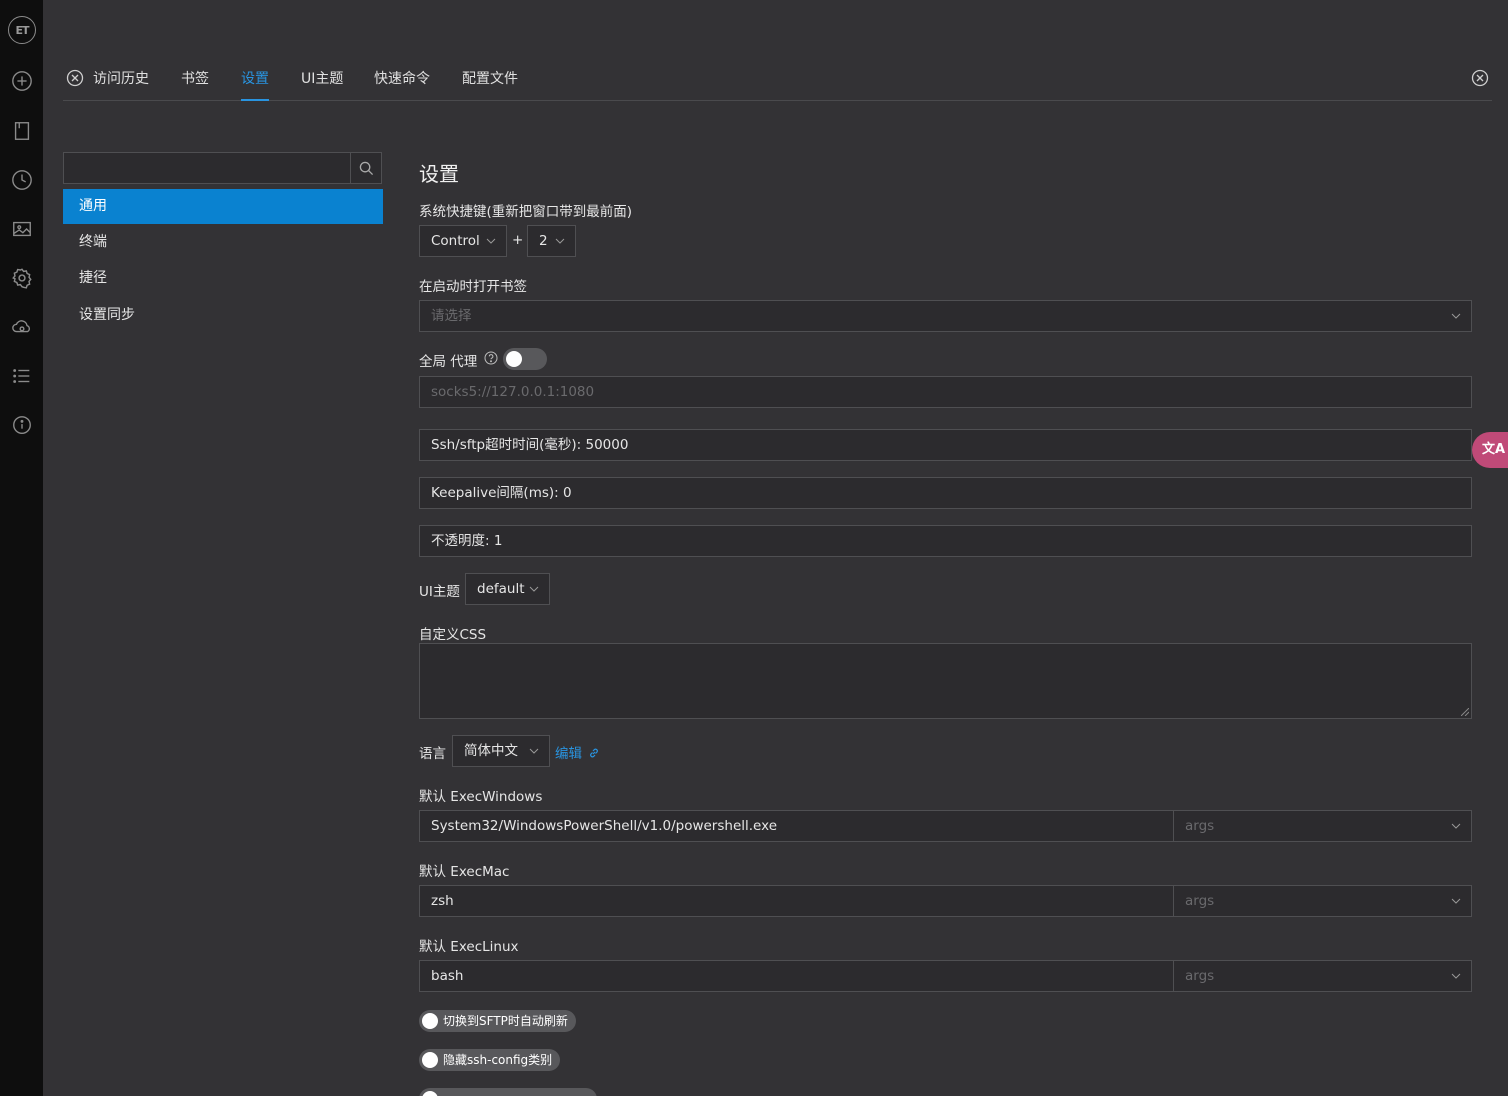 The width and height of the screenshot is (1508, 1096). What do you see at coordinates (223, 315) in the screenshot?
I see `sidebar-item-sync: 设置同步` at bounding box center [223, 315].